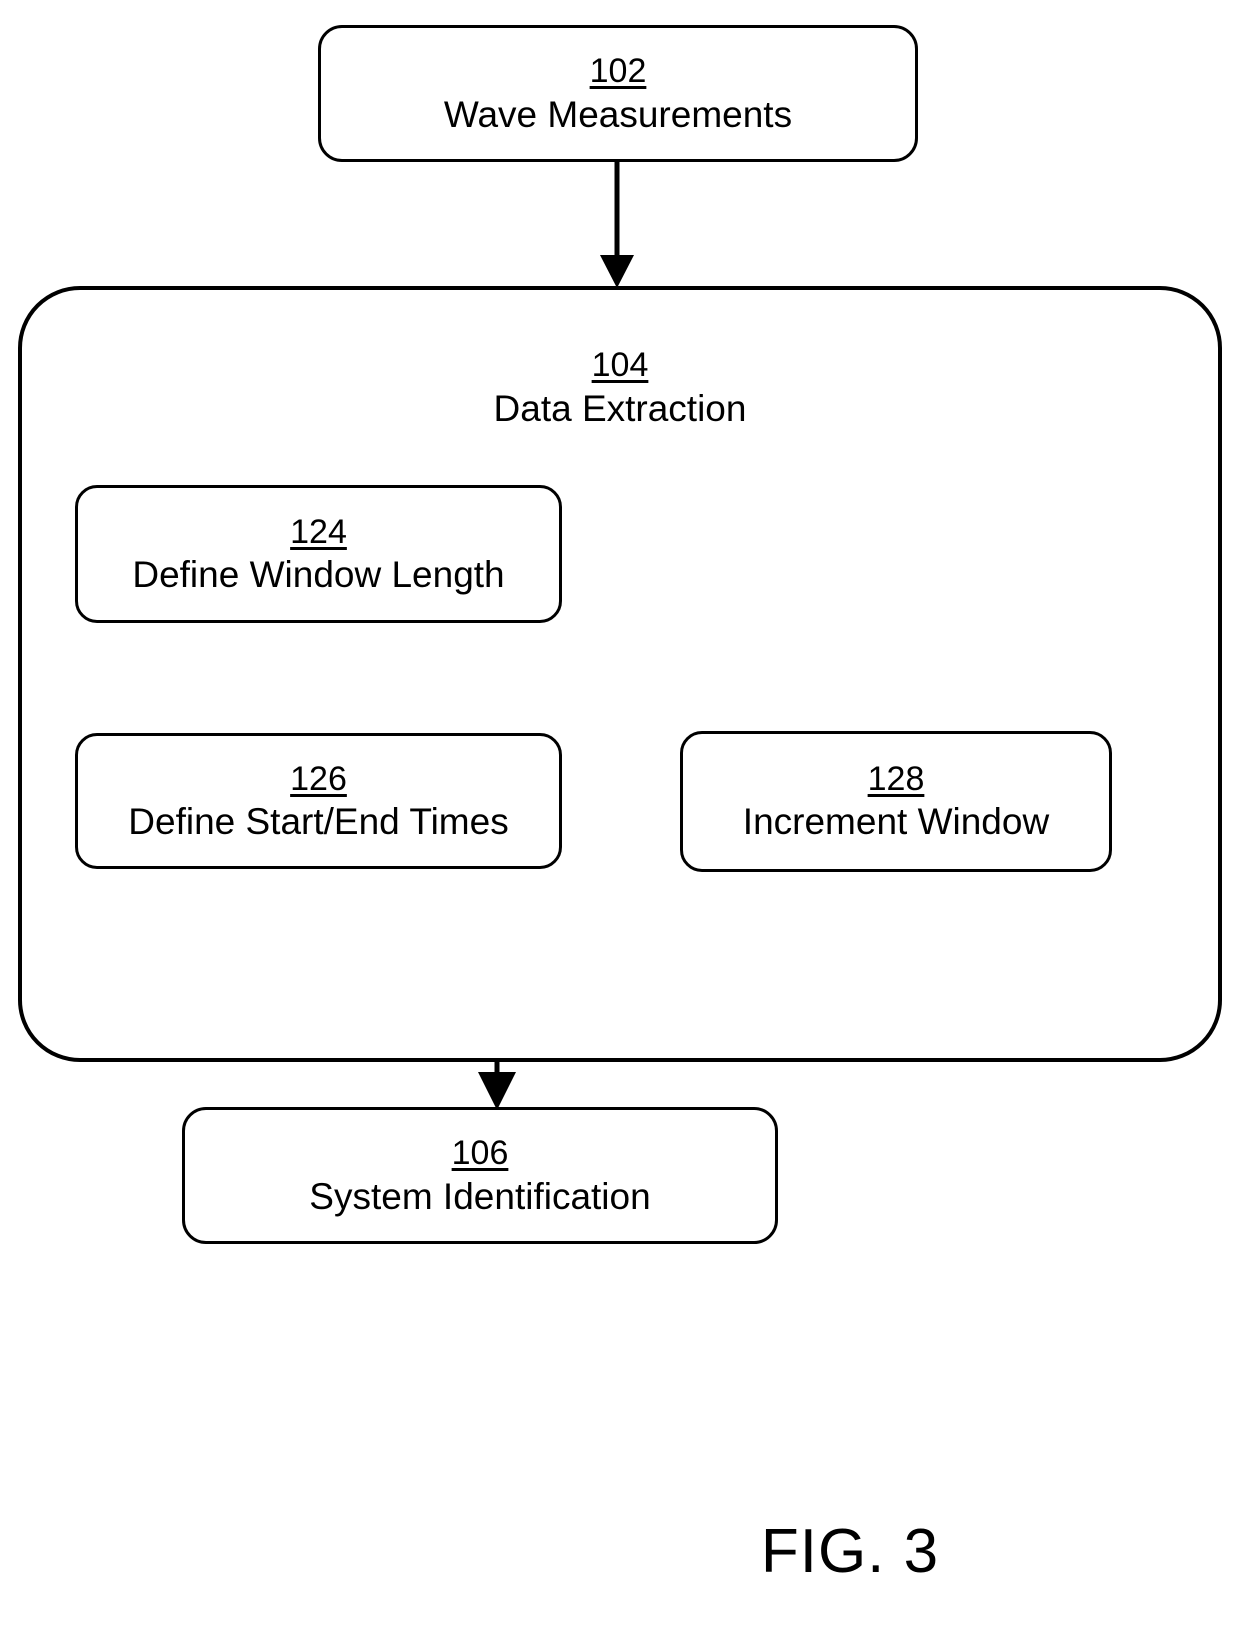  Describe the element at coordinates (480, 1152) in the screenshot. I see `node-system-identification-ref: 106` at that location.